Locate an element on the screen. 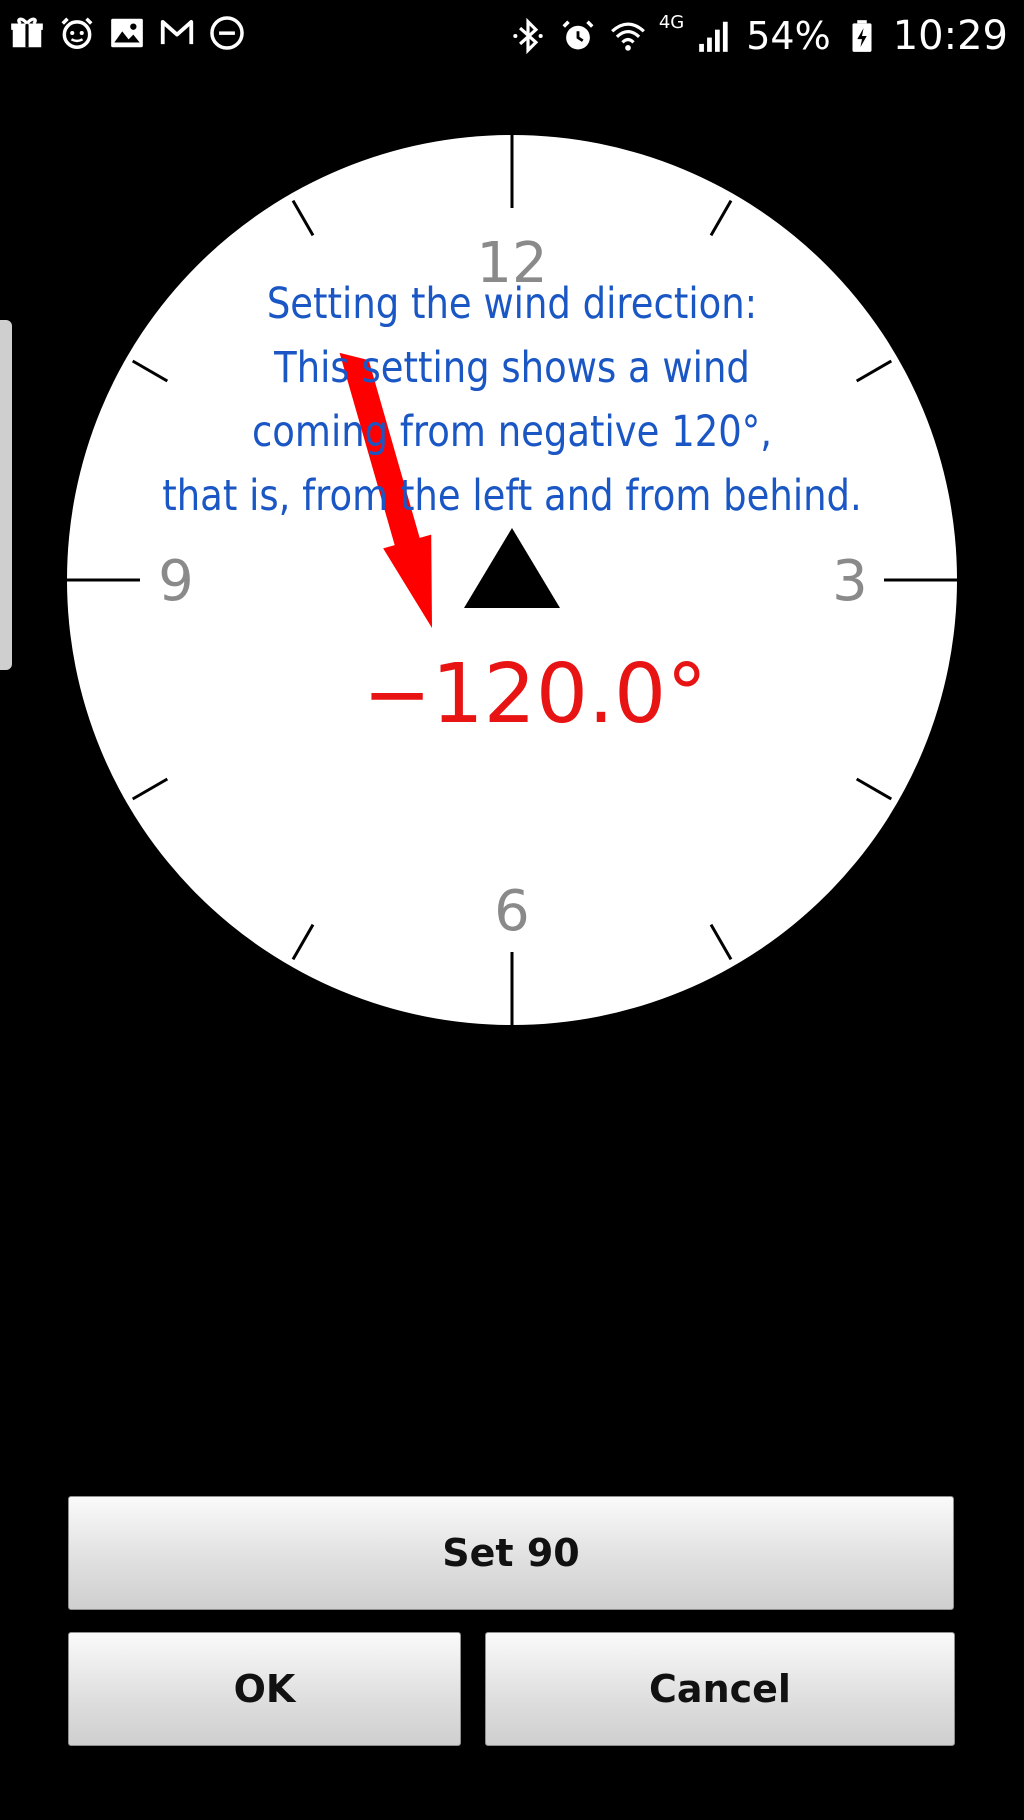 The image size is (1024, 1820). hour-label-3: 3 is located at coordinates (850, 581).